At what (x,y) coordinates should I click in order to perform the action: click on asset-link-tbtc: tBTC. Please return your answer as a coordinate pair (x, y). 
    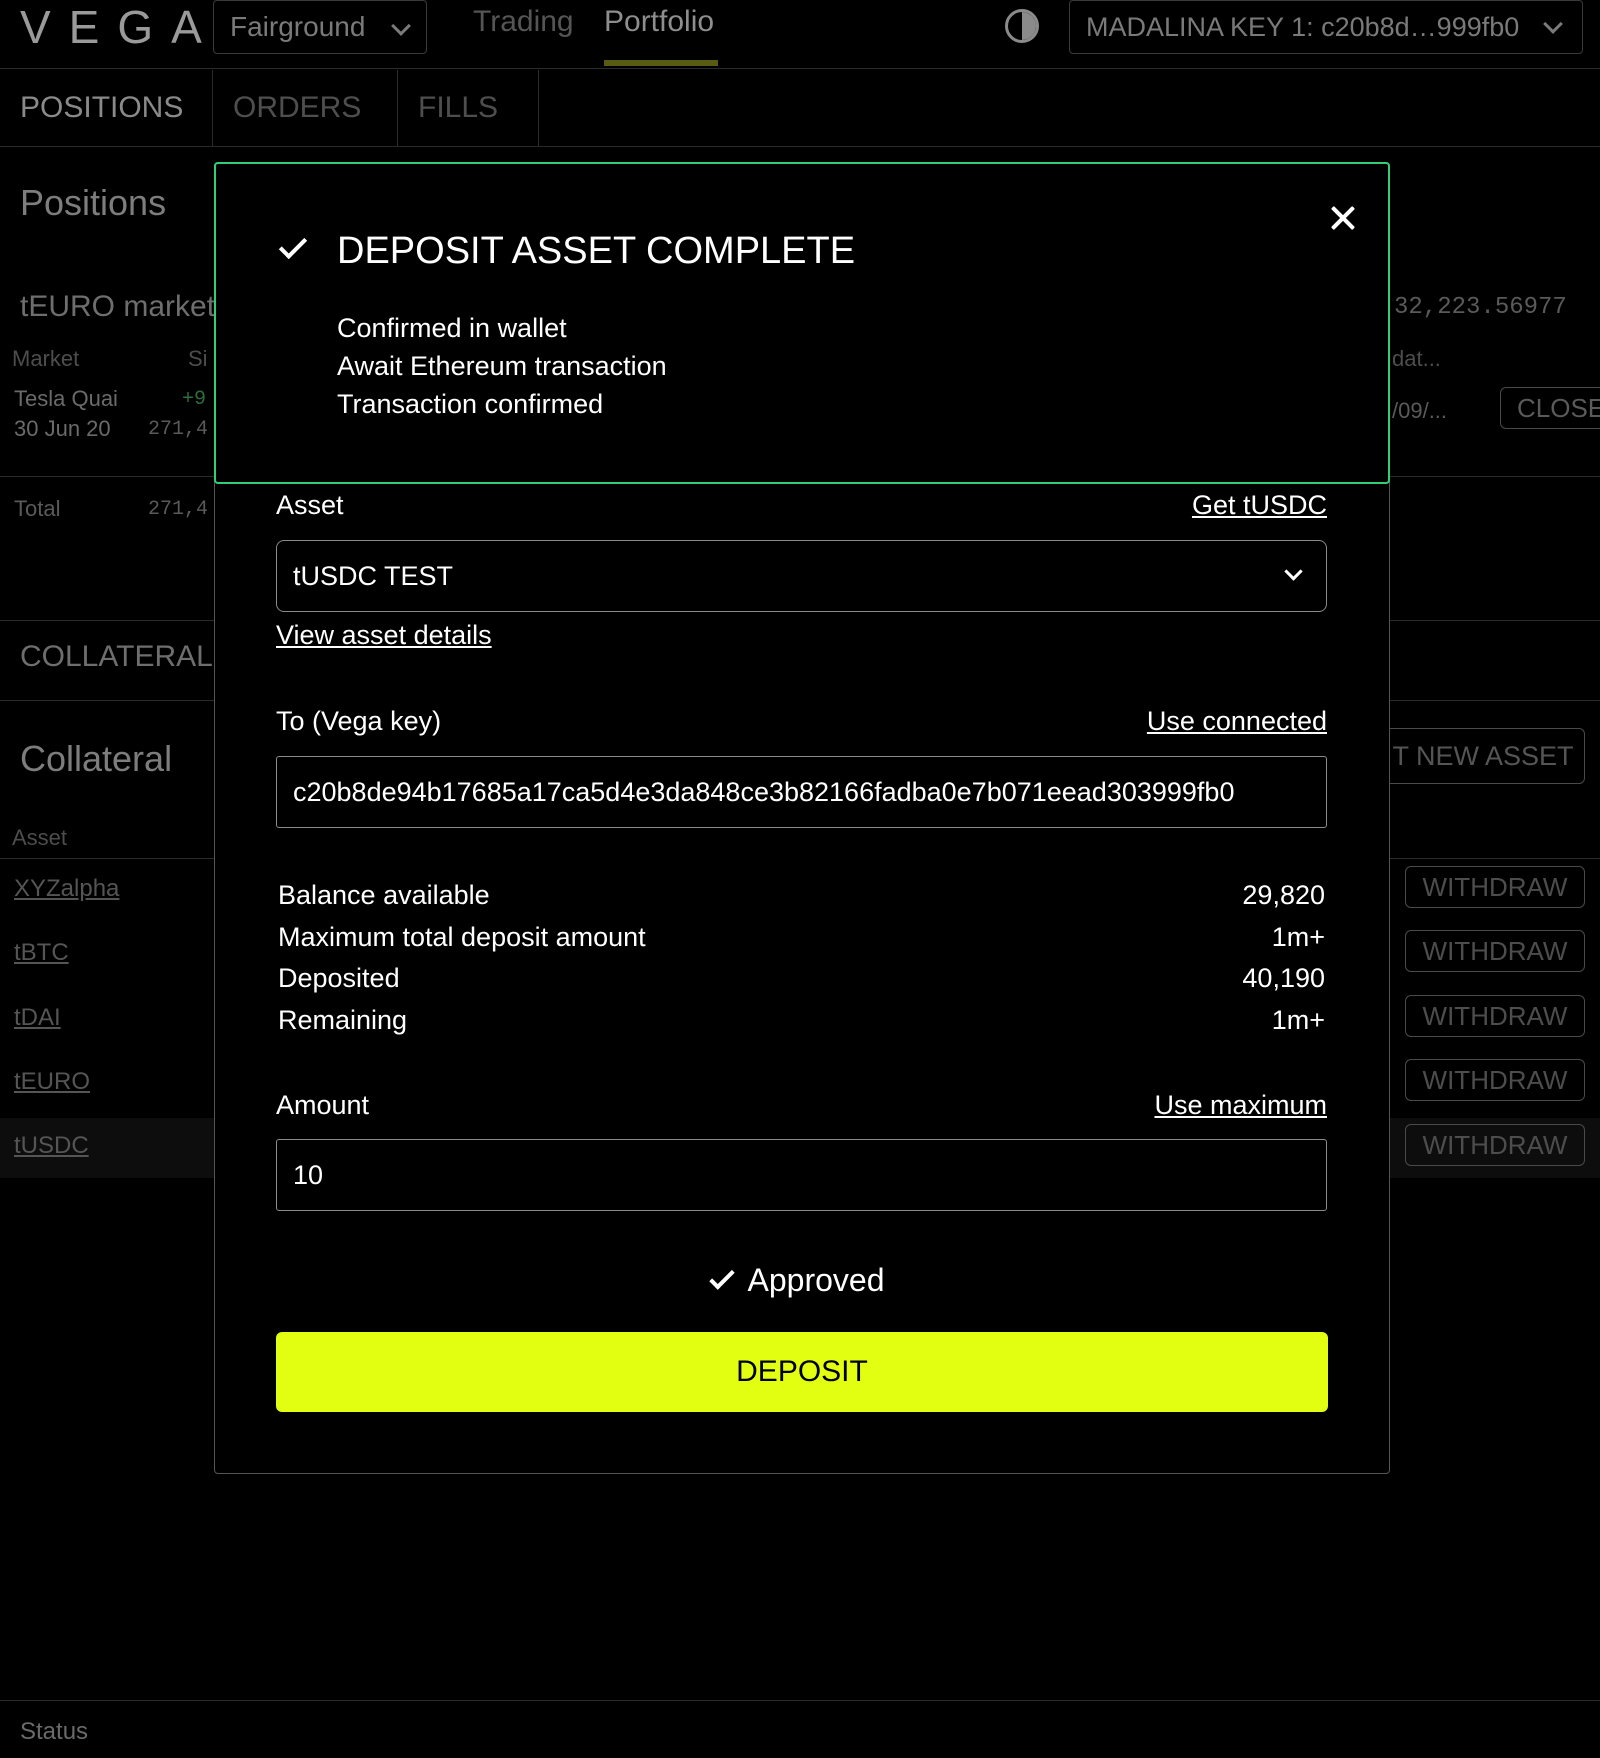
    Looking at the image, I should click on (41, 953).